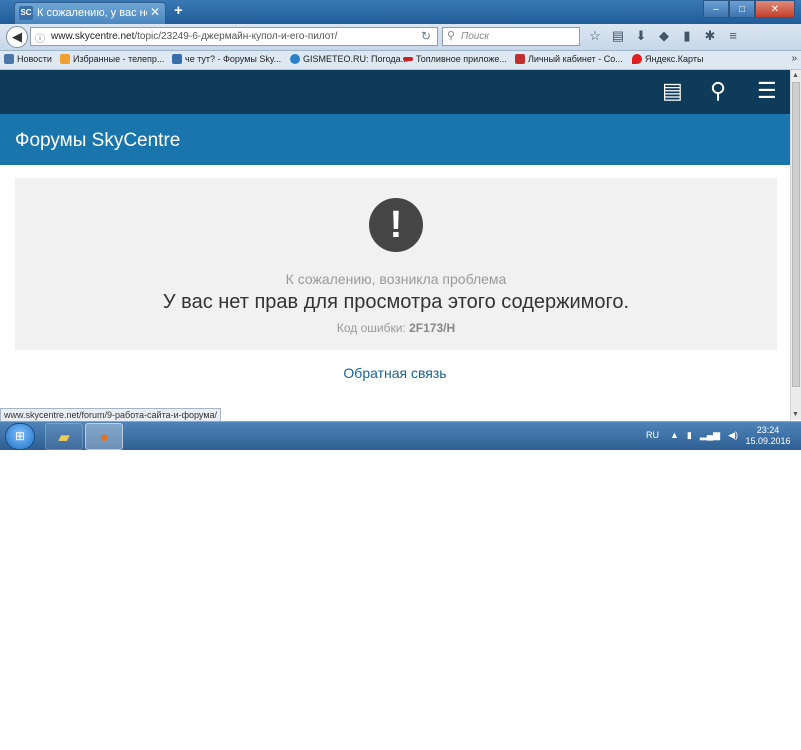 This screenshot has width=801, height=750. What do you see at coordinates (520, 59) in the screenshot?
I see `cabinet-icon` at bounding box center [520, 59].